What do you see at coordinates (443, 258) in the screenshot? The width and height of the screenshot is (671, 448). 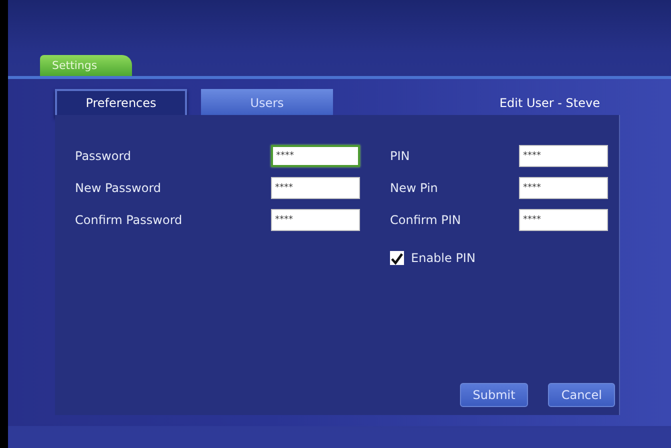 I see `checkbox-label: Enable PIN` at bounding box center [443, 258].